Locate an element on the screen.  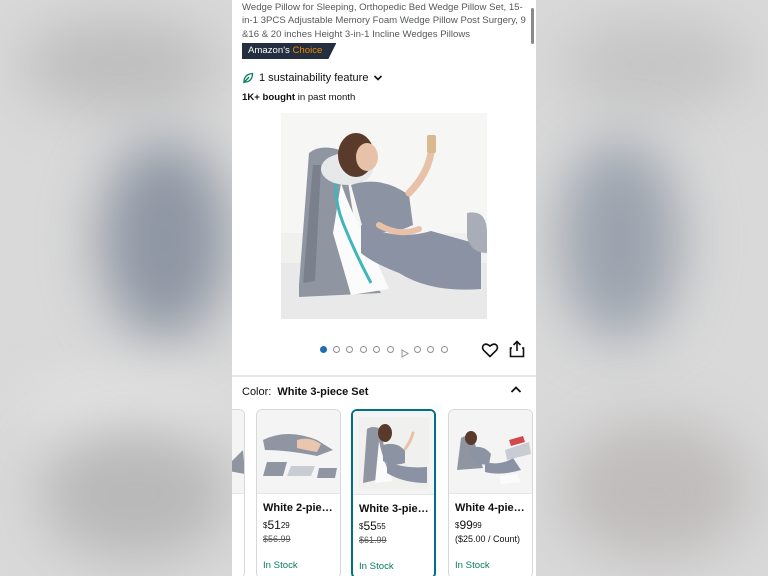
variation-card-partial is located at coordinates (238, 492).